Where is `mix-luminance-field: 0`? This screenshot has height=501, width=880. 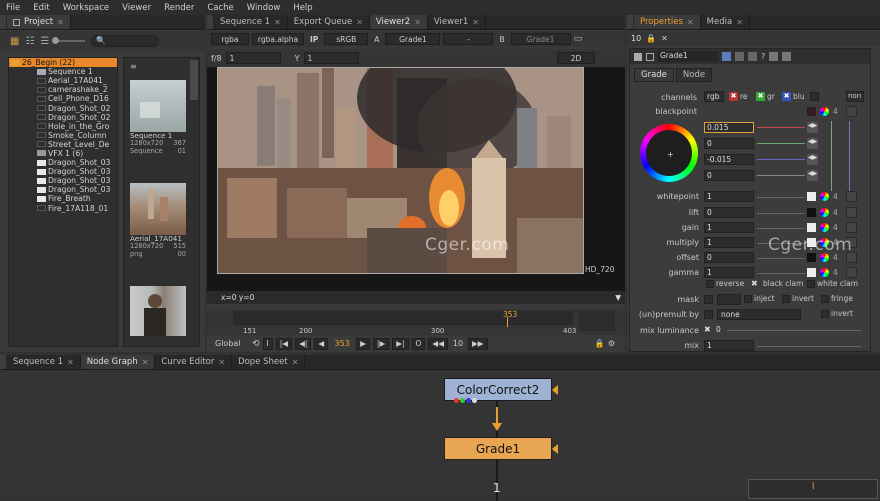 mix-luminance-field: 0 is located at coordinates (718, 329).